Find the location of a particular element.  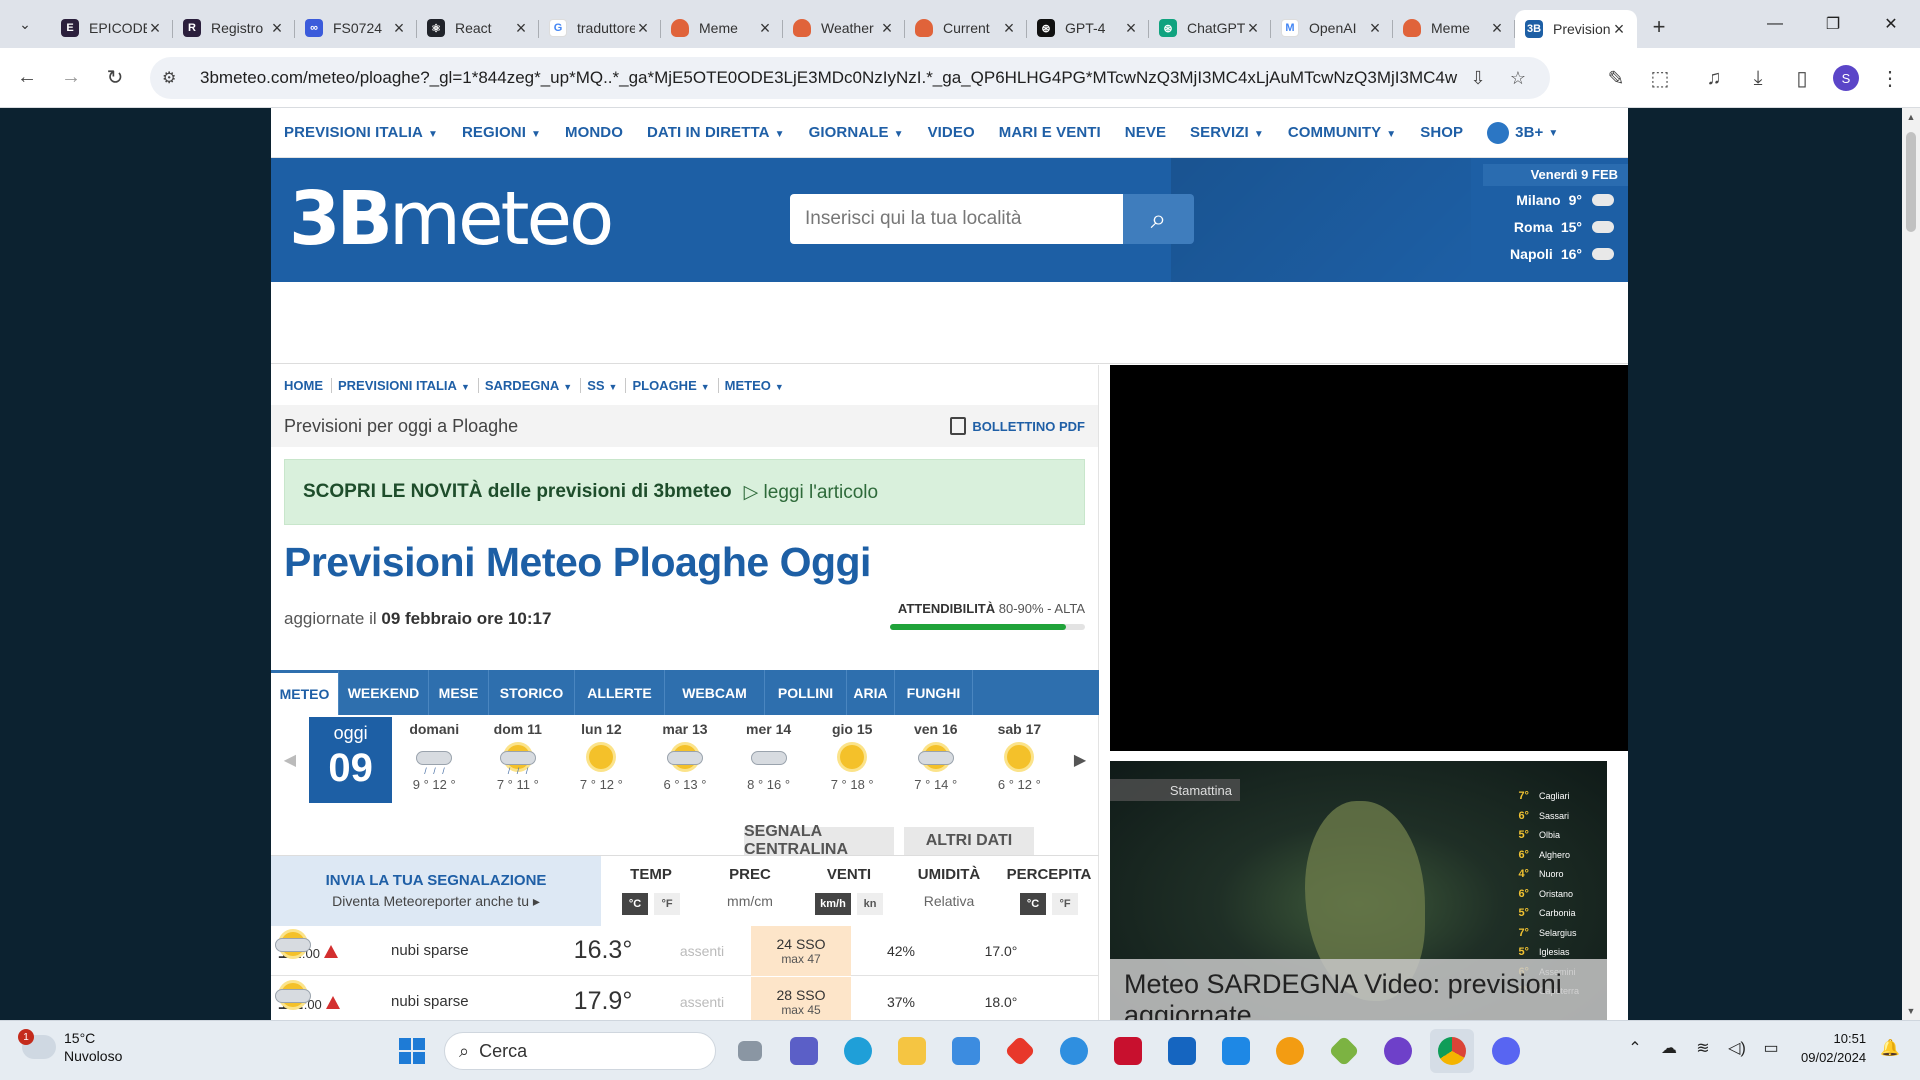

day-forecast: gio 15 7 ° 18 ° is located at coordinates (852, 760).